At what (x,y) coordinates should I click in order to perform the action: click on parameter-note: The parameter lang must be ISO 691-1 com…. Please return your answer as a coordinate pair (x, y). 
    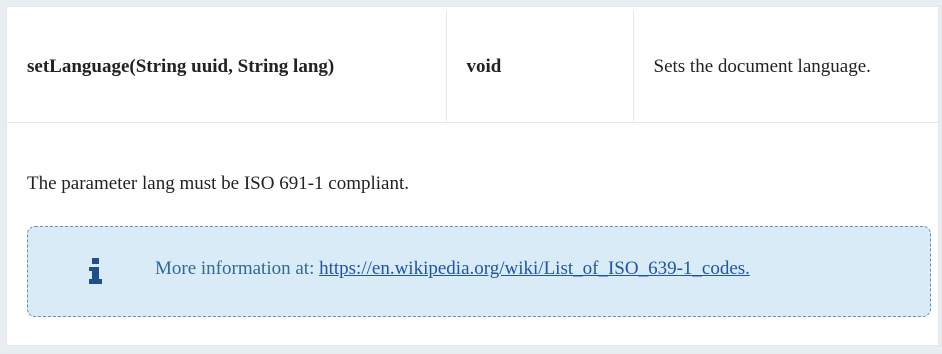
    Looking at the image, I should click on (218, 183).